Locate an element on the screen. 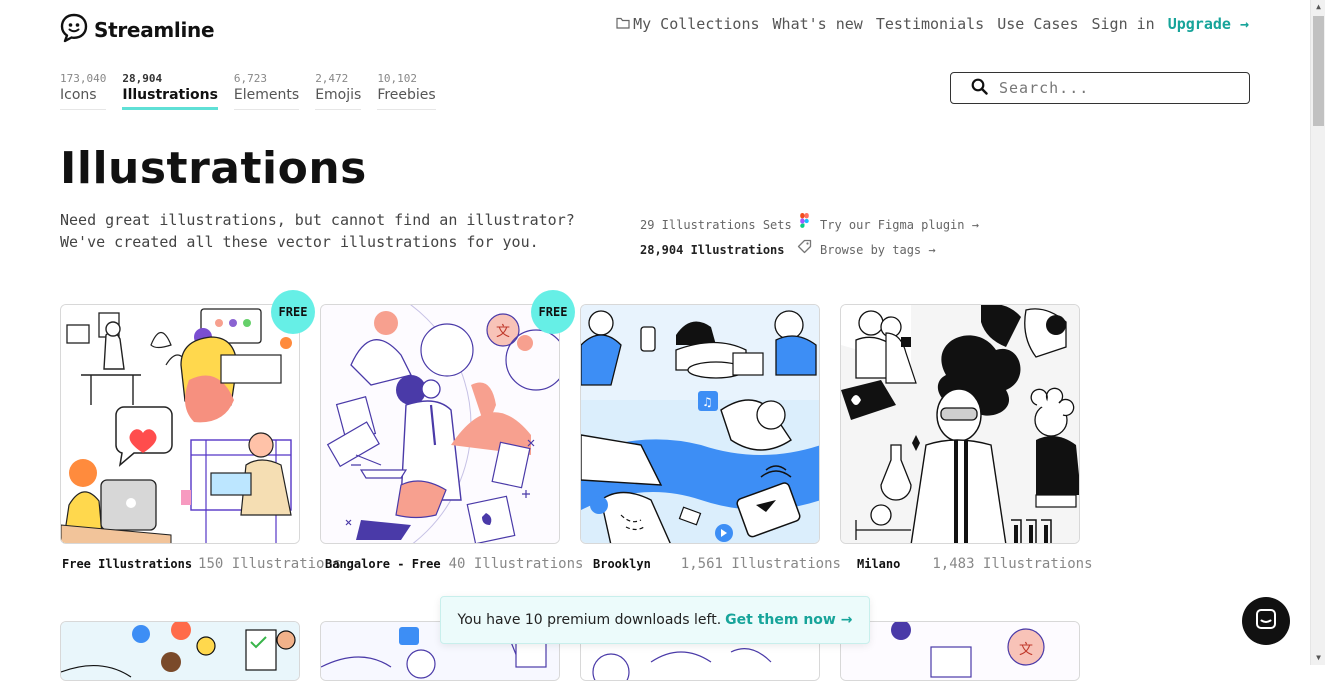  tab-count: 10,102 is located at coordinates (397, 78).